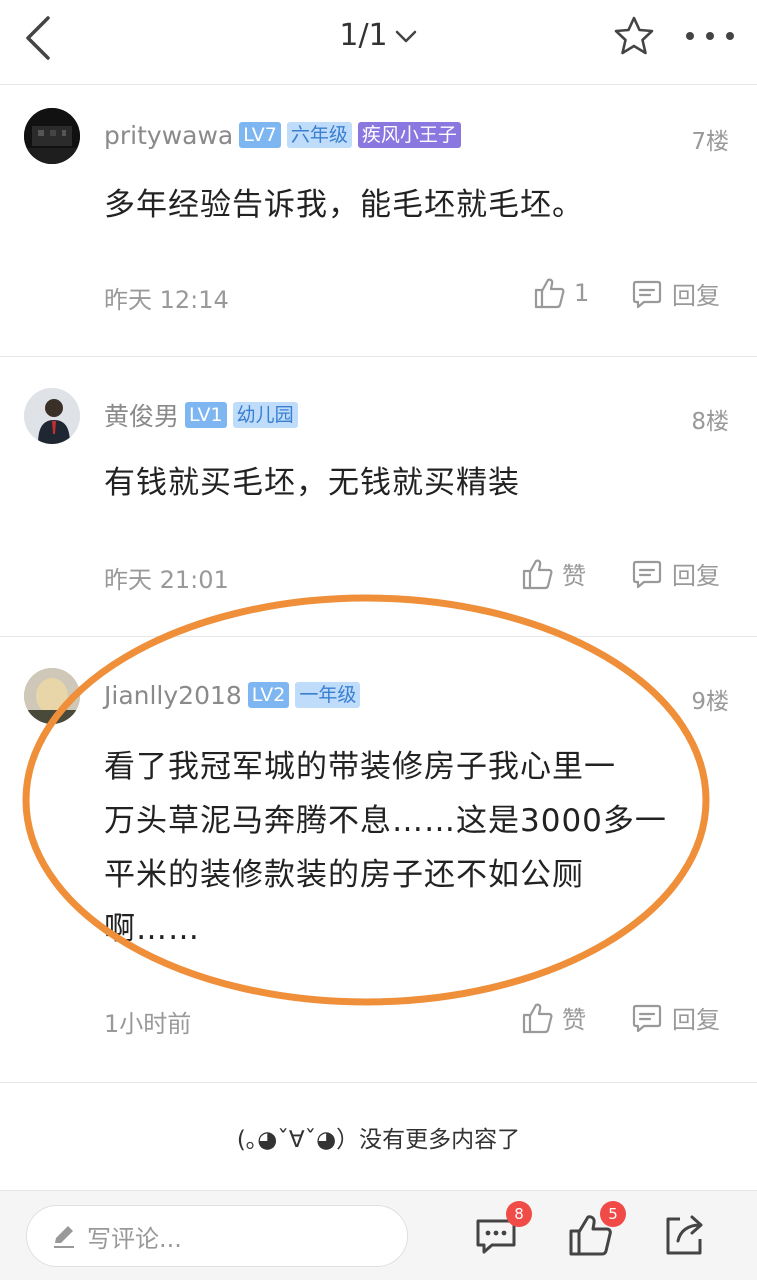 The image size is (757, 1280). I want to click on bottom-bar: 写评论... 8 5, so click(378, 1235).